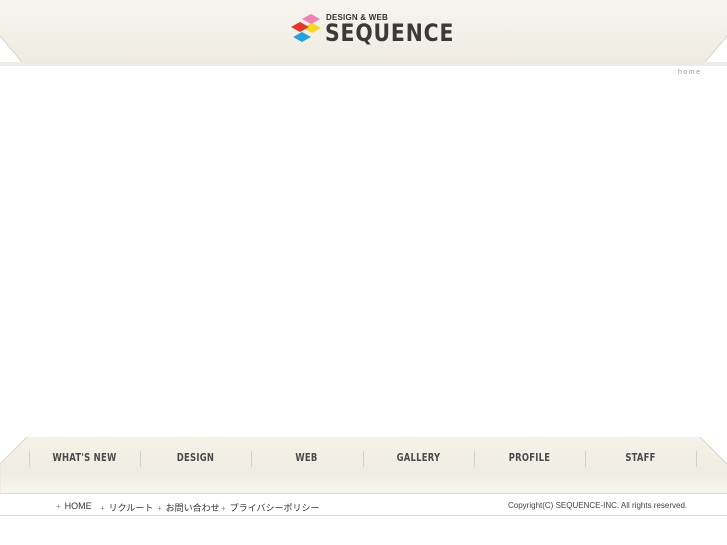  Describe the element at coordinates (274, 508) in the screenshot. I see `footer-link-label: プライバシーポリシー` at that location.